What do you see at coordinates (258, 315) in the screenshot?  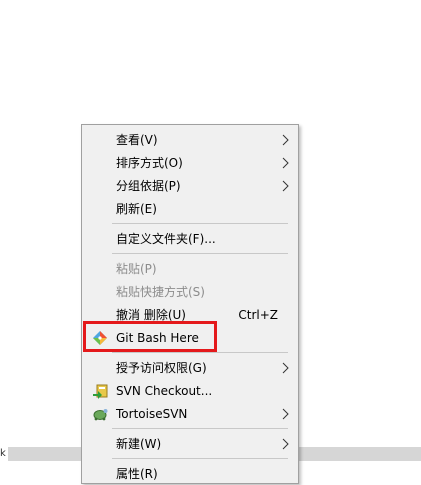 I see `menu-item-shortcut: Ctrl+Z` at bounding box center [258, 315].